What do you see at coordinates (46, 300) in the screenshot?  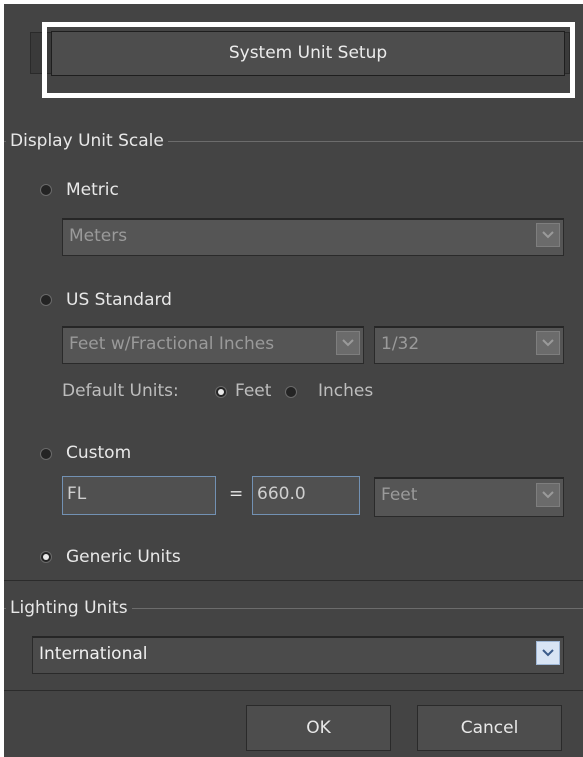 I see `us-standard-radio` at bounding box center [46, 300].